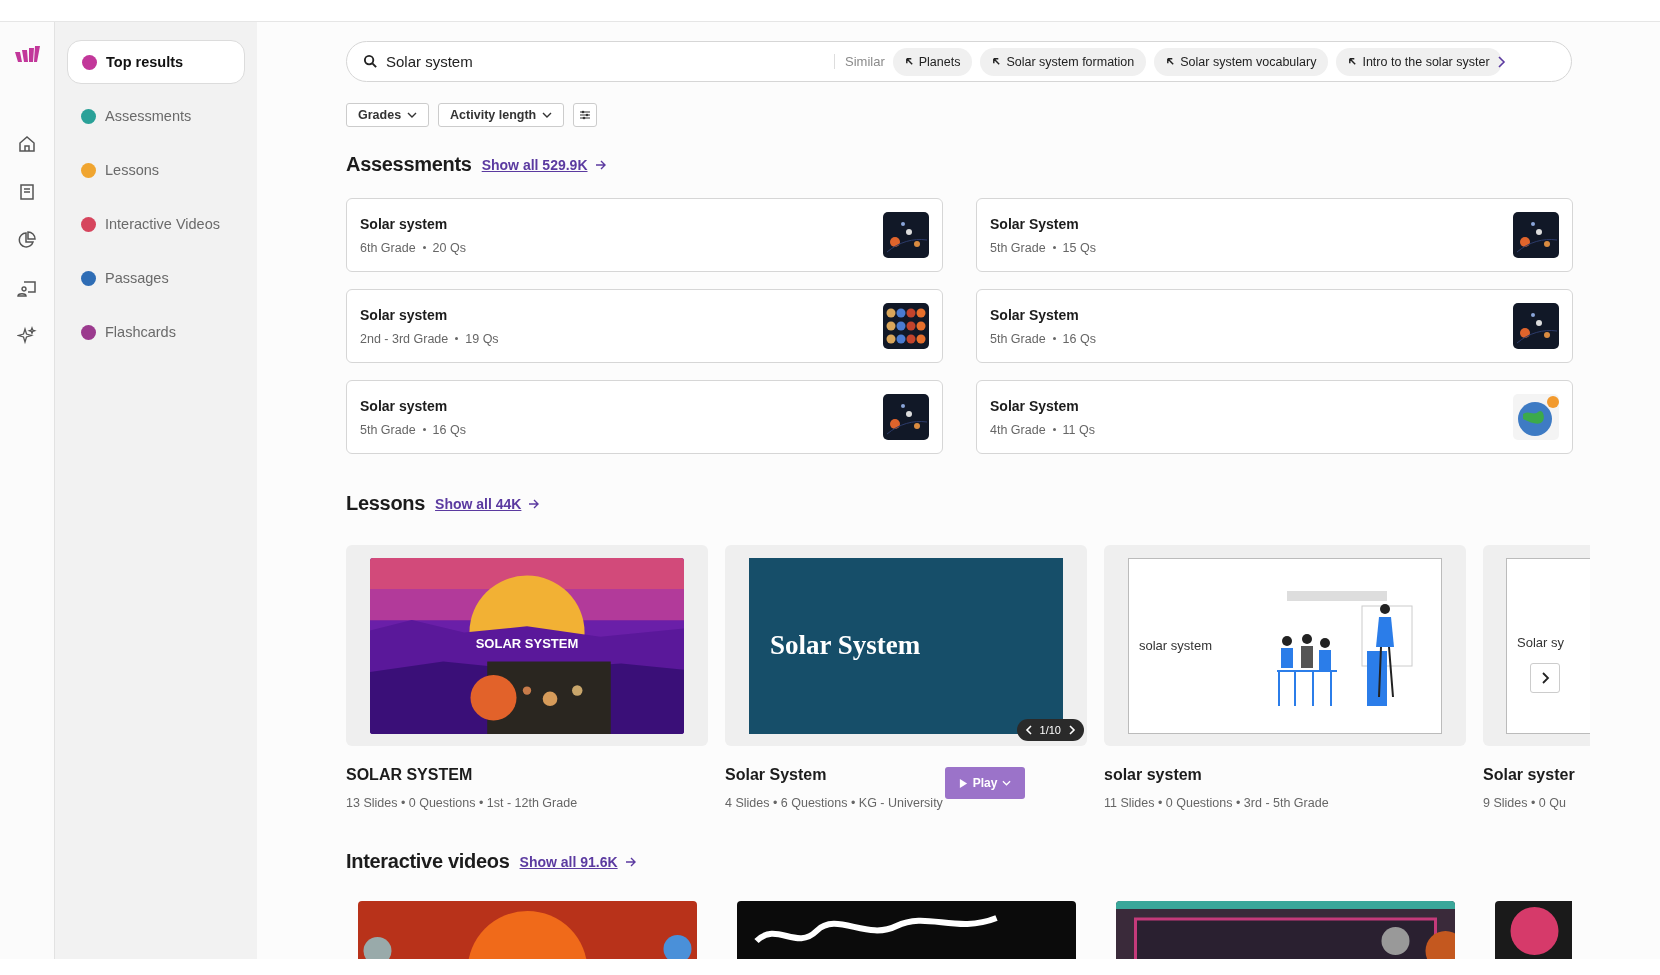  Describe the element at coordinates (1419, 61) in the screenshot. I see `suggestion-chip: Intro to the solar syster` at that location.